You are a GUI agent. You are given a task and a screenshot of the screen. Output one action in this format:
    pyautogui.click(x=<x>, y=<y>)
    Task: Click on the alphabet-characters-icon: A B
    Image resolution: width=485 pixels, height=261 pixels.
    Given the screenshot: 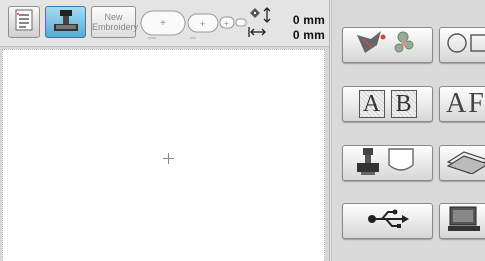 What is the action you would take?
    pyautogui.click(x=387, y=104)
    